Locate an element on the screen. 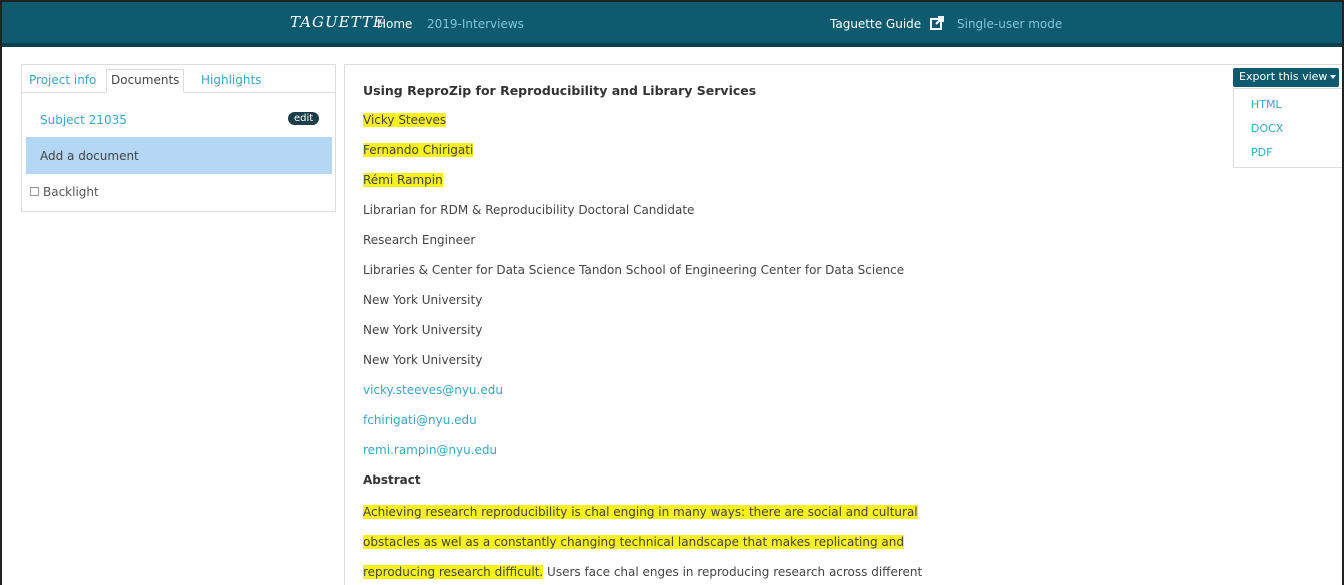  email-link: fchirigati@nyu.edu is located at coordinates (420, 420).